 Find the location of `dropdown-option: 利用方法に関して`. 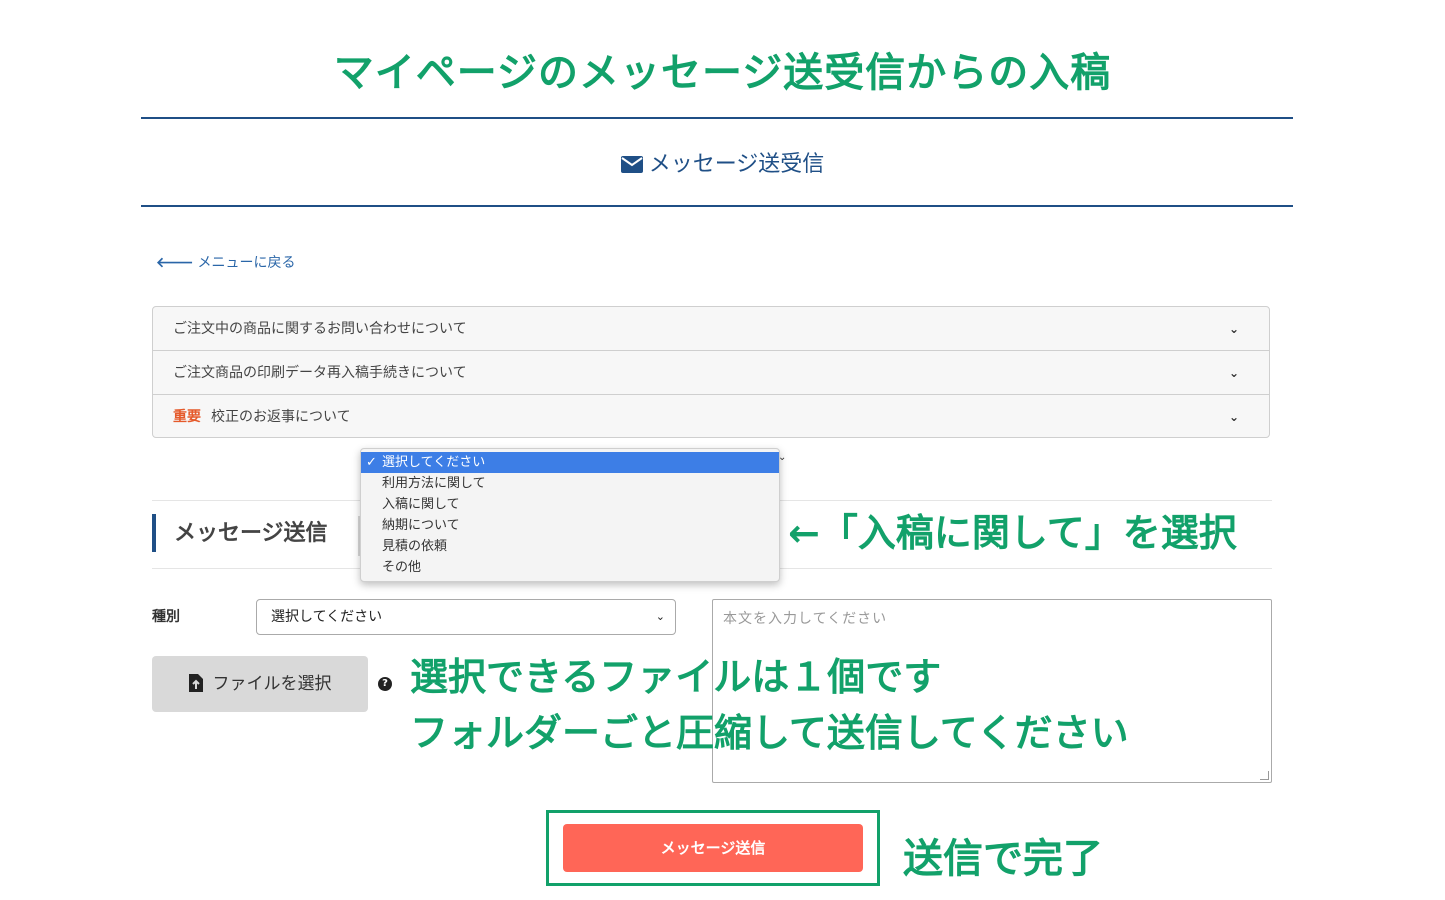

dropdown-option: 利用方法に関して is located at coordinates (570, 483).